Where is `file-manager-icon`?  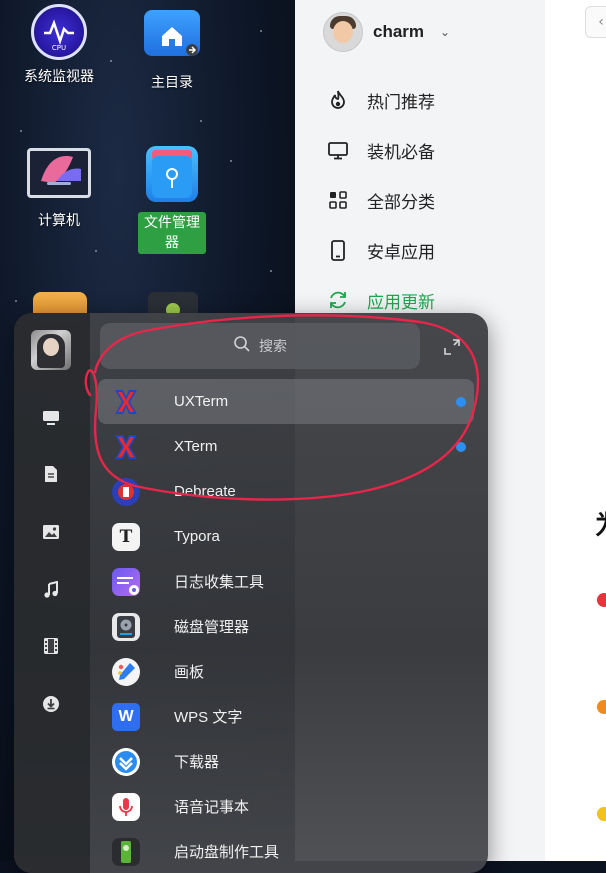 file-manager-icon is located at coordinates (172, 174).